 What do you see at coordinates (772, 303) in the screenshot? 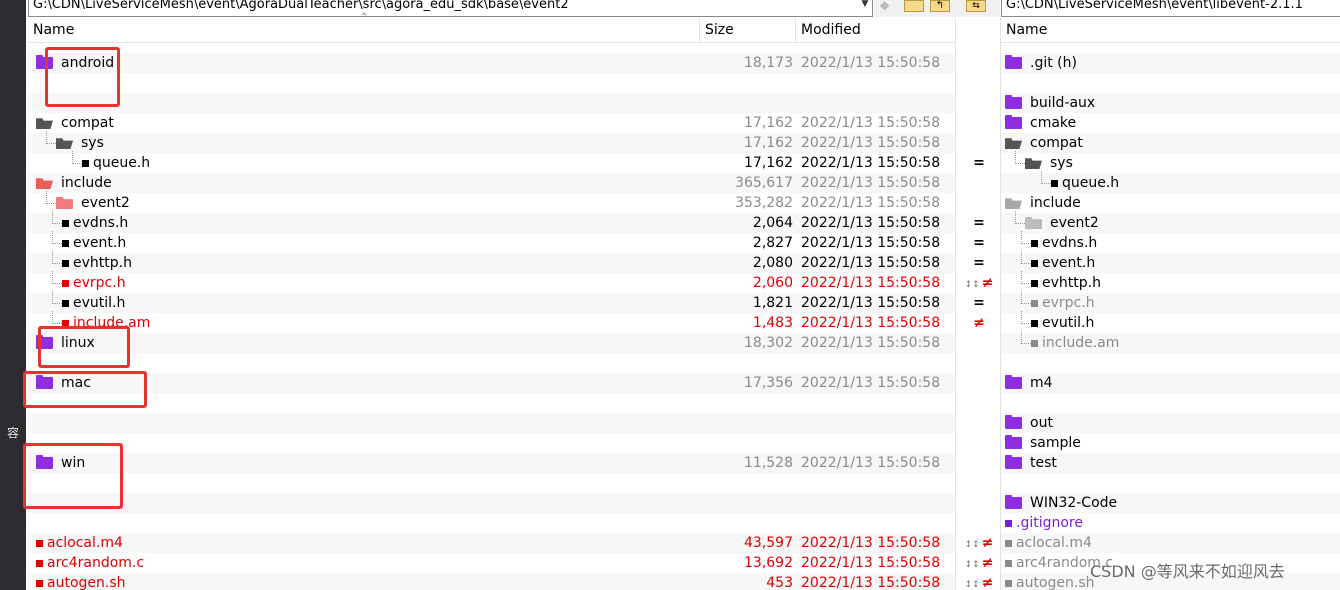
I see `item-size: 1,821` at bounding box center [772, 303].